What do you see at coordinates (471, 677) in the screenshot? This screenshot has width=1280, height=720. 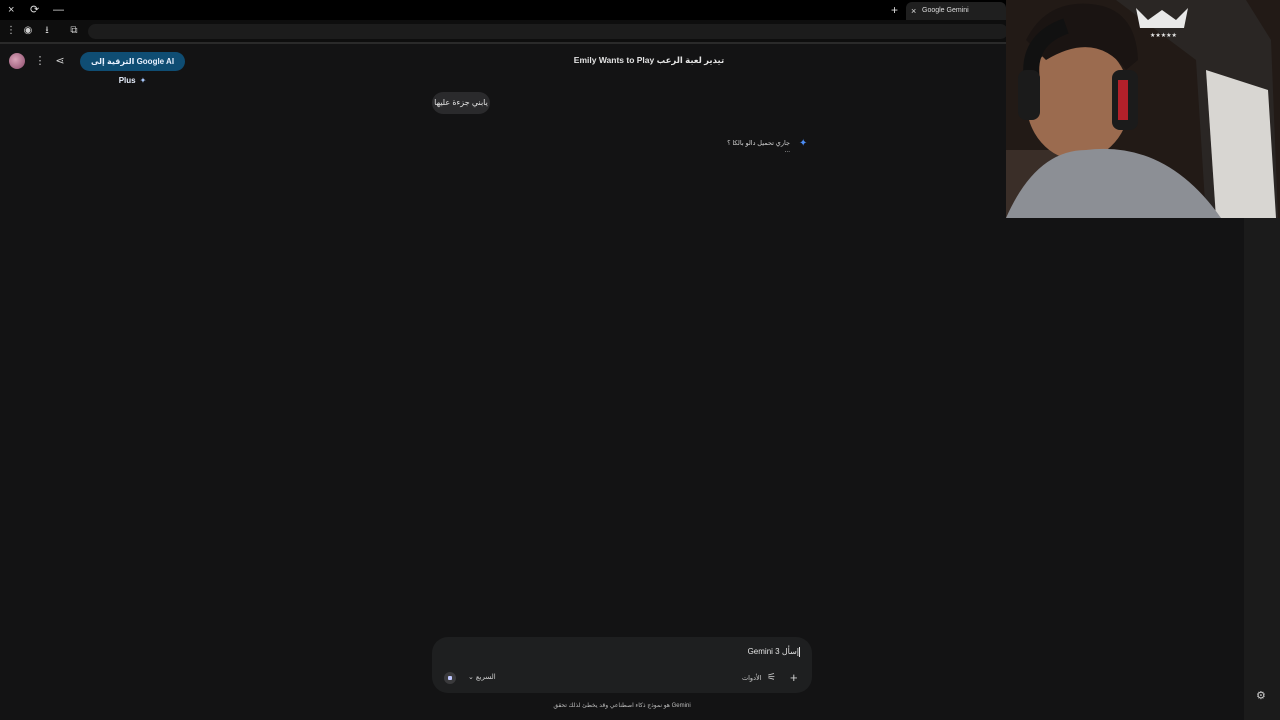 I see `chevron-down-icon: ⌄` at bounding box center [471, 677].